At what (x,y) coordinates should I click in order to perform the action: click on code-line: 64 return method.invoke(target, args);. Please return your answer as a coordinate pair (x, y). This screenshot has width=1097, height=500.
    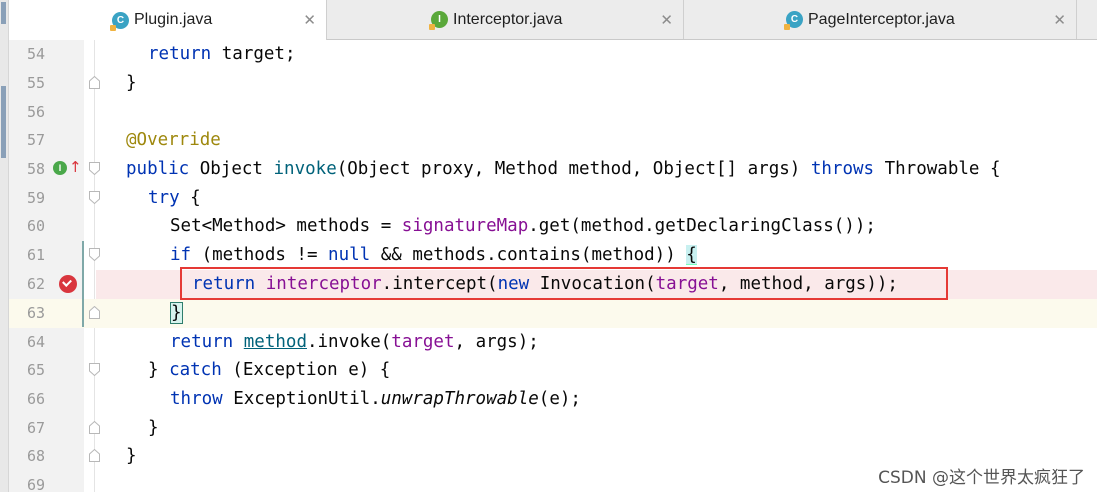
    Looking at the image, I should click on (553, 342).